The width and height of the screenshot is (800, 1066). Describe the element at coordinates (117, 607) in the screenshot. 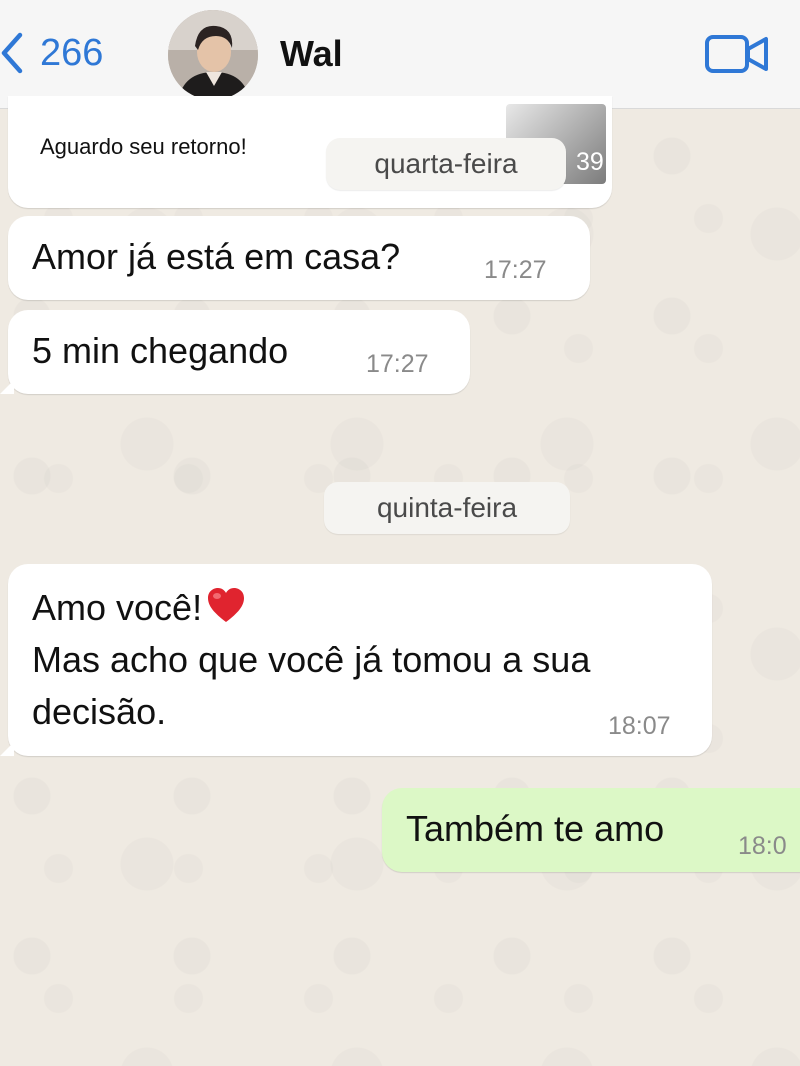

I see `message-line: Amo você!` at that location.